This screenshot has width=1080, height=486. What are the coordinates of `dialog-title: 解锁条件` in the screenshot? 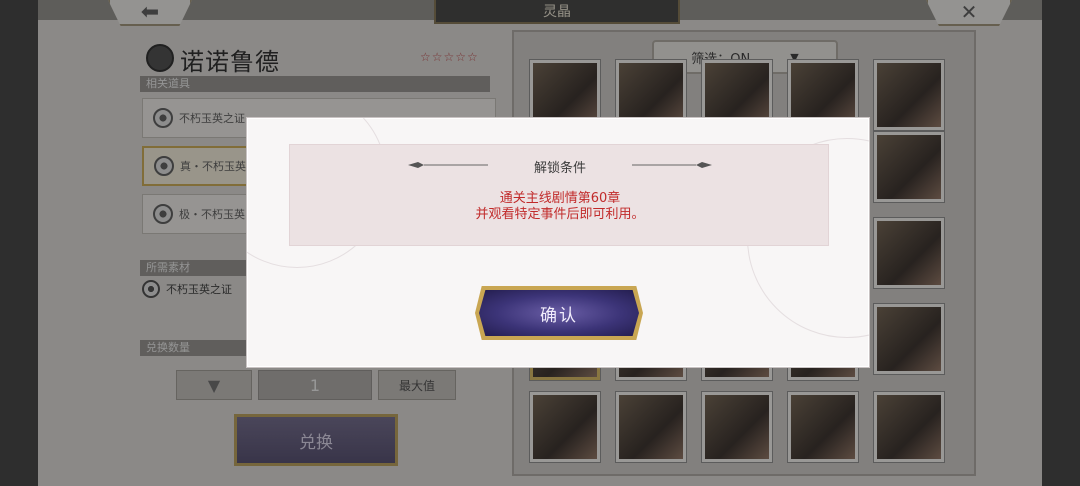 It's located at (559, 168).